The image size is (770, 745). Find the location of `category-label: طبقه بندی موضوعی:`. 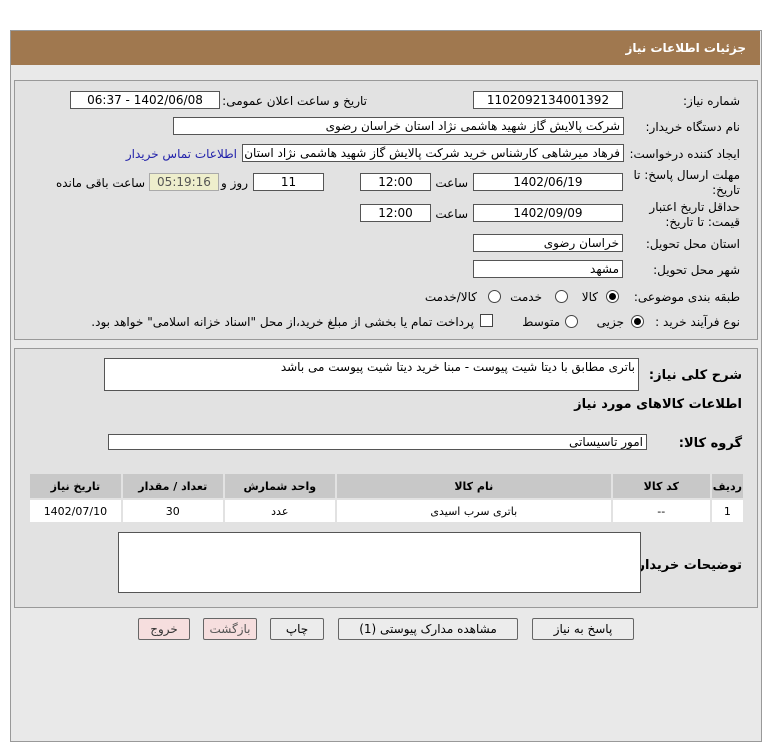

category-label: طبقه بندی موضوعی: is located at coordinates (686, 297).